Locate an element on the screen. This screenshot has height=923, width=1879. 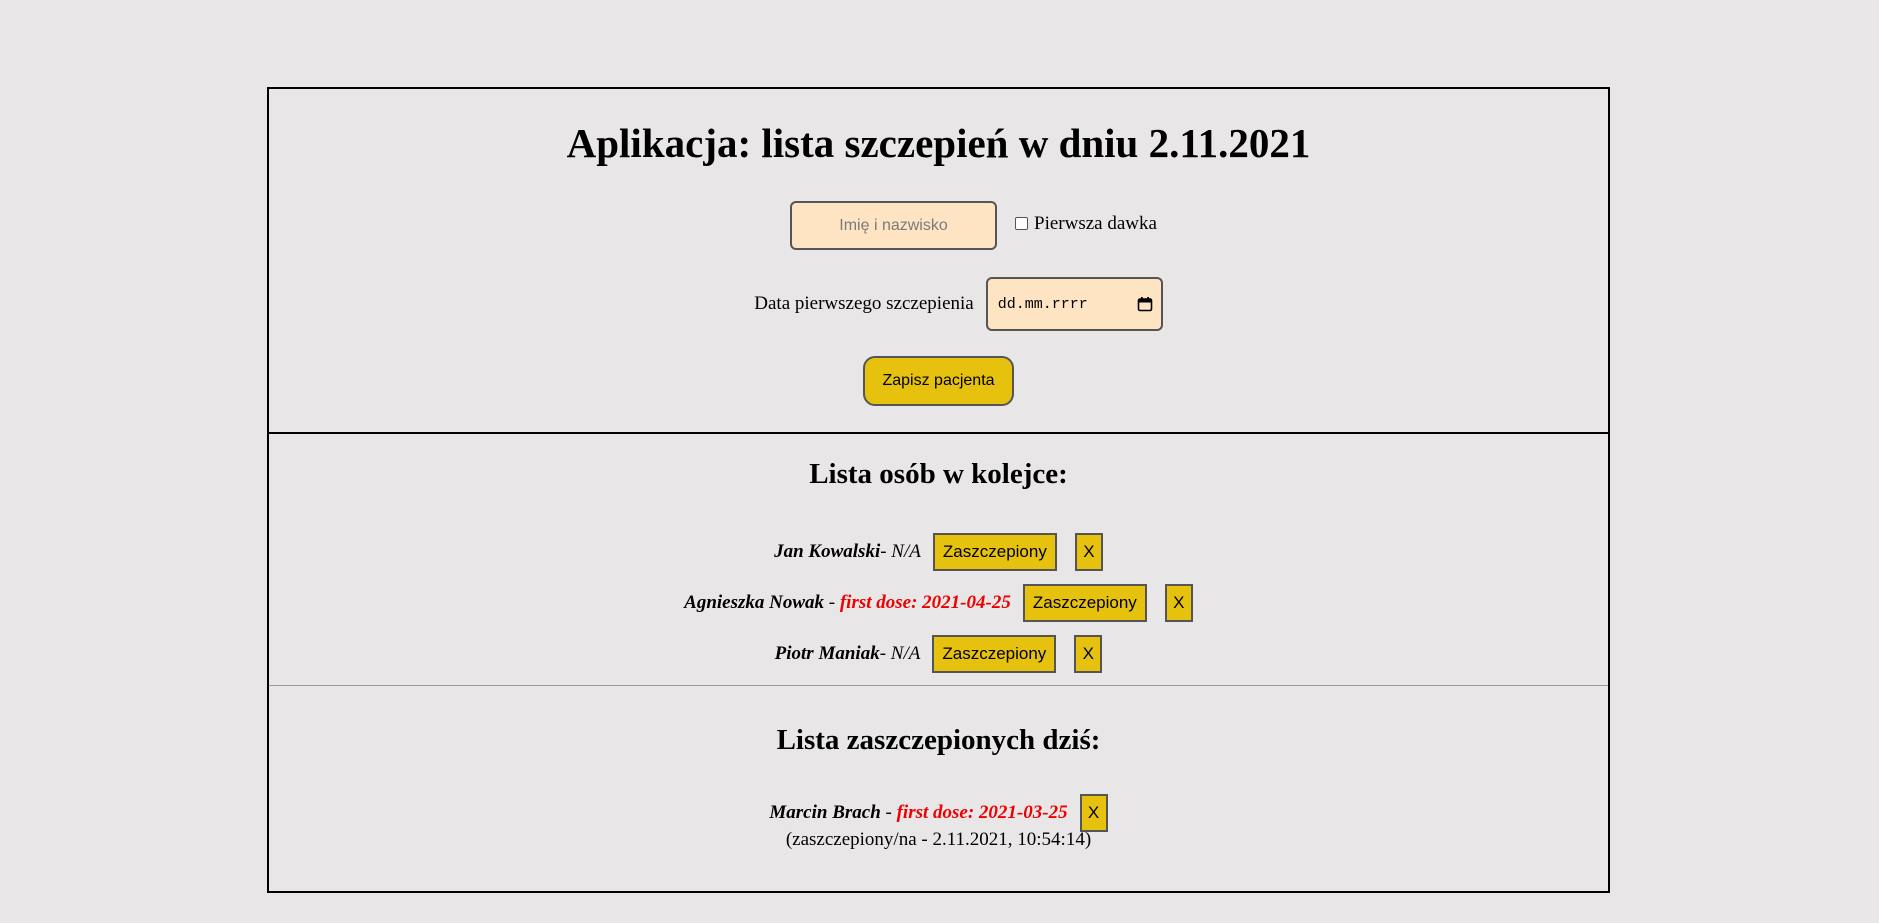
date-row: Data pierwszego szczepienia dd.mm.rrrr is located at coordinates (938, 304).